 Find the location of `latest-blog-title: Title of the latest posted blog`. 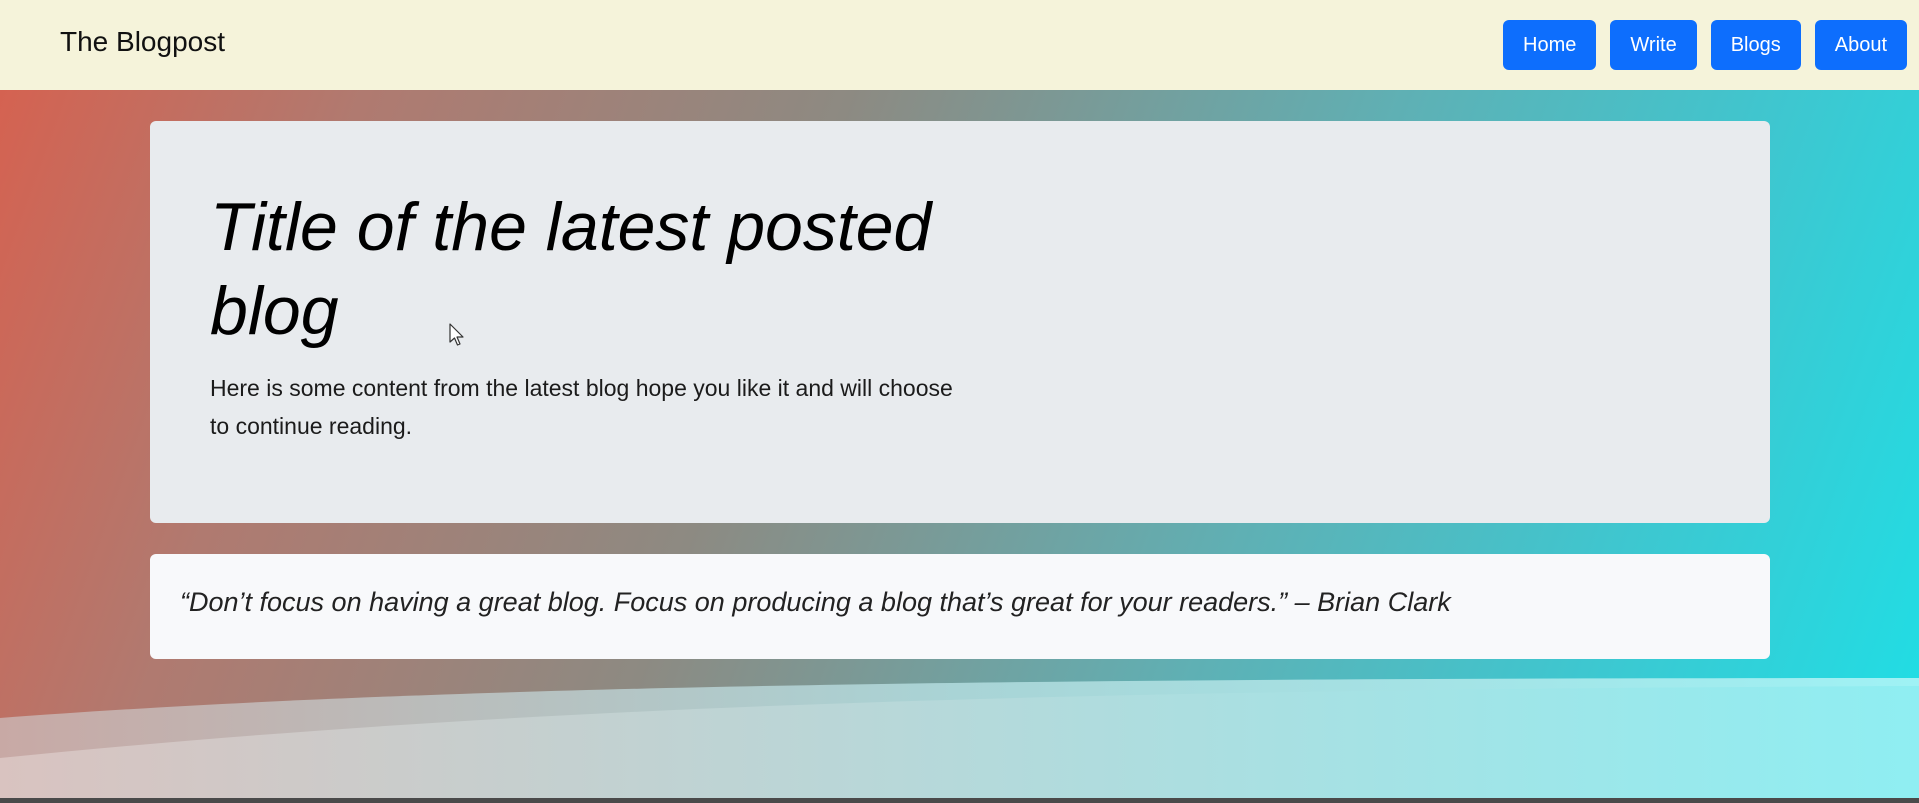

latest-blog-title: Title of the latest posted blog is located at coordinates (571, 269).